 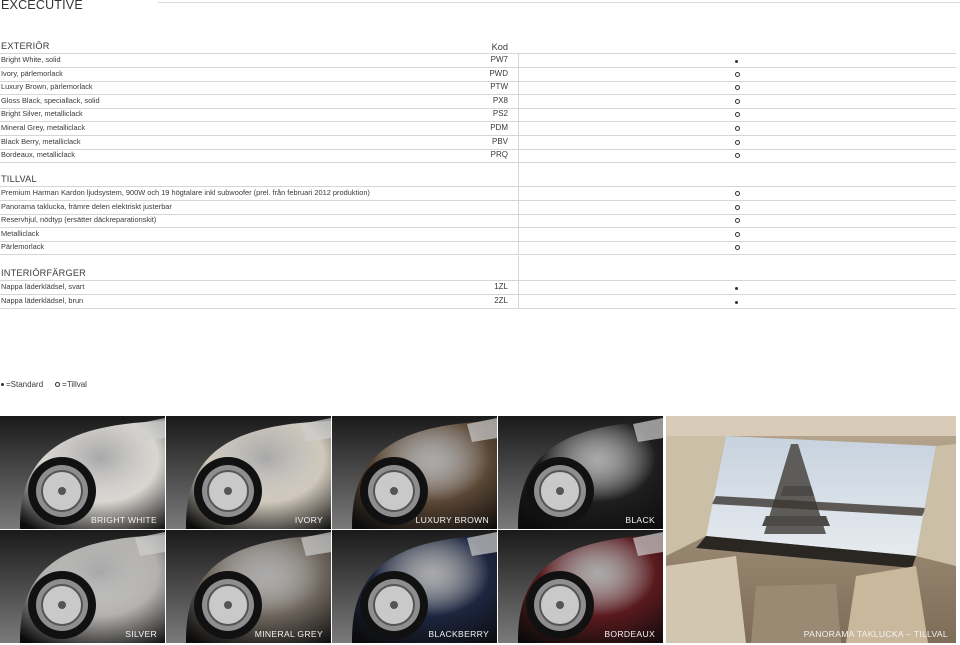 What do you see at coordinates (500, 100) in the screenshot?
I see `row-code: PX8` at bounding box center [500, 100].